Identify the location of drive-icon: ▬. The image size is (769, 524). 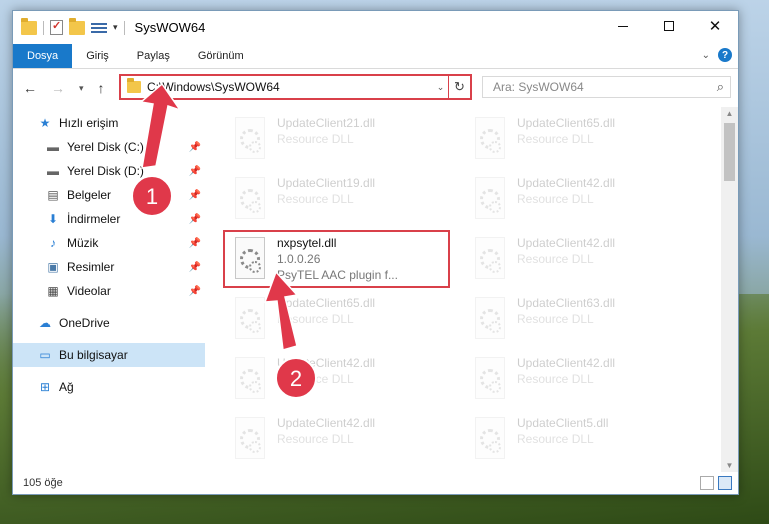
(53, 171).